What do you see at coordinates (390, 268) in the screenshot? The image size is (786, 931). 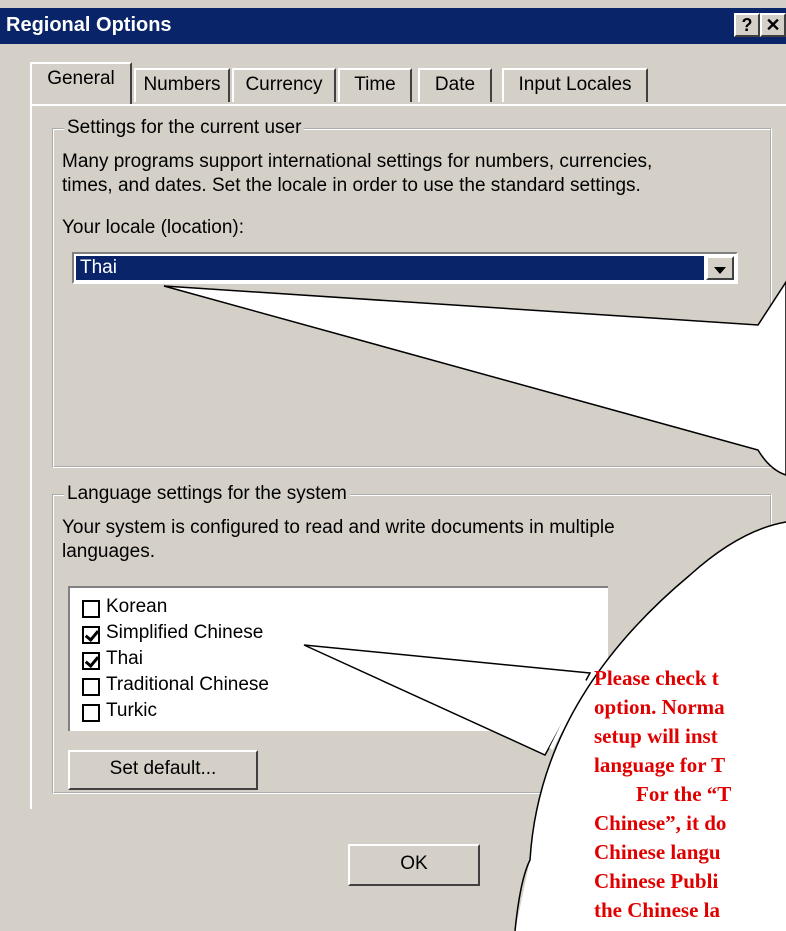 I see `locale-selected-value: Thai` at bounding box center [390, 268].